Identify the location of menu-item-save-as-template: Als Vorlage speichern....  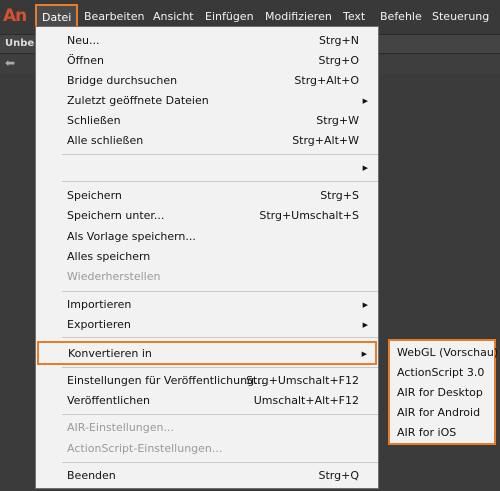
(207, 237).